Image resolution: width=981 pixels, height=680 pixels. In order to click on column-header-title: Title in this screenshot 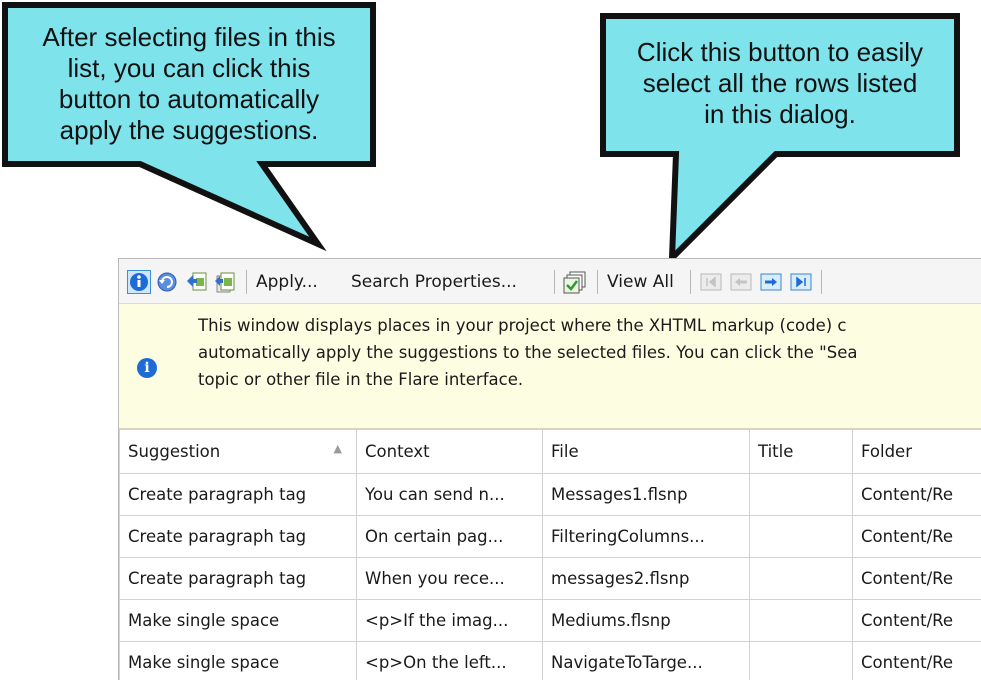, I will do `click(801, 452)`.